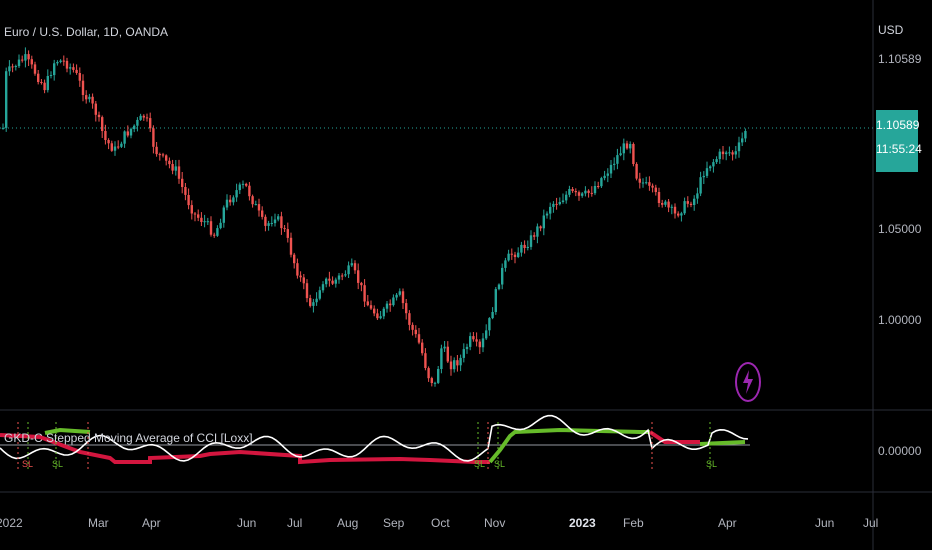 Image resolution: width=932 pixels, height=550 pixels. What do you see at coordinates (900, 59) in the screenshot?
I see `price-tick-top: 1.10589` at bounding box center [900, 59].